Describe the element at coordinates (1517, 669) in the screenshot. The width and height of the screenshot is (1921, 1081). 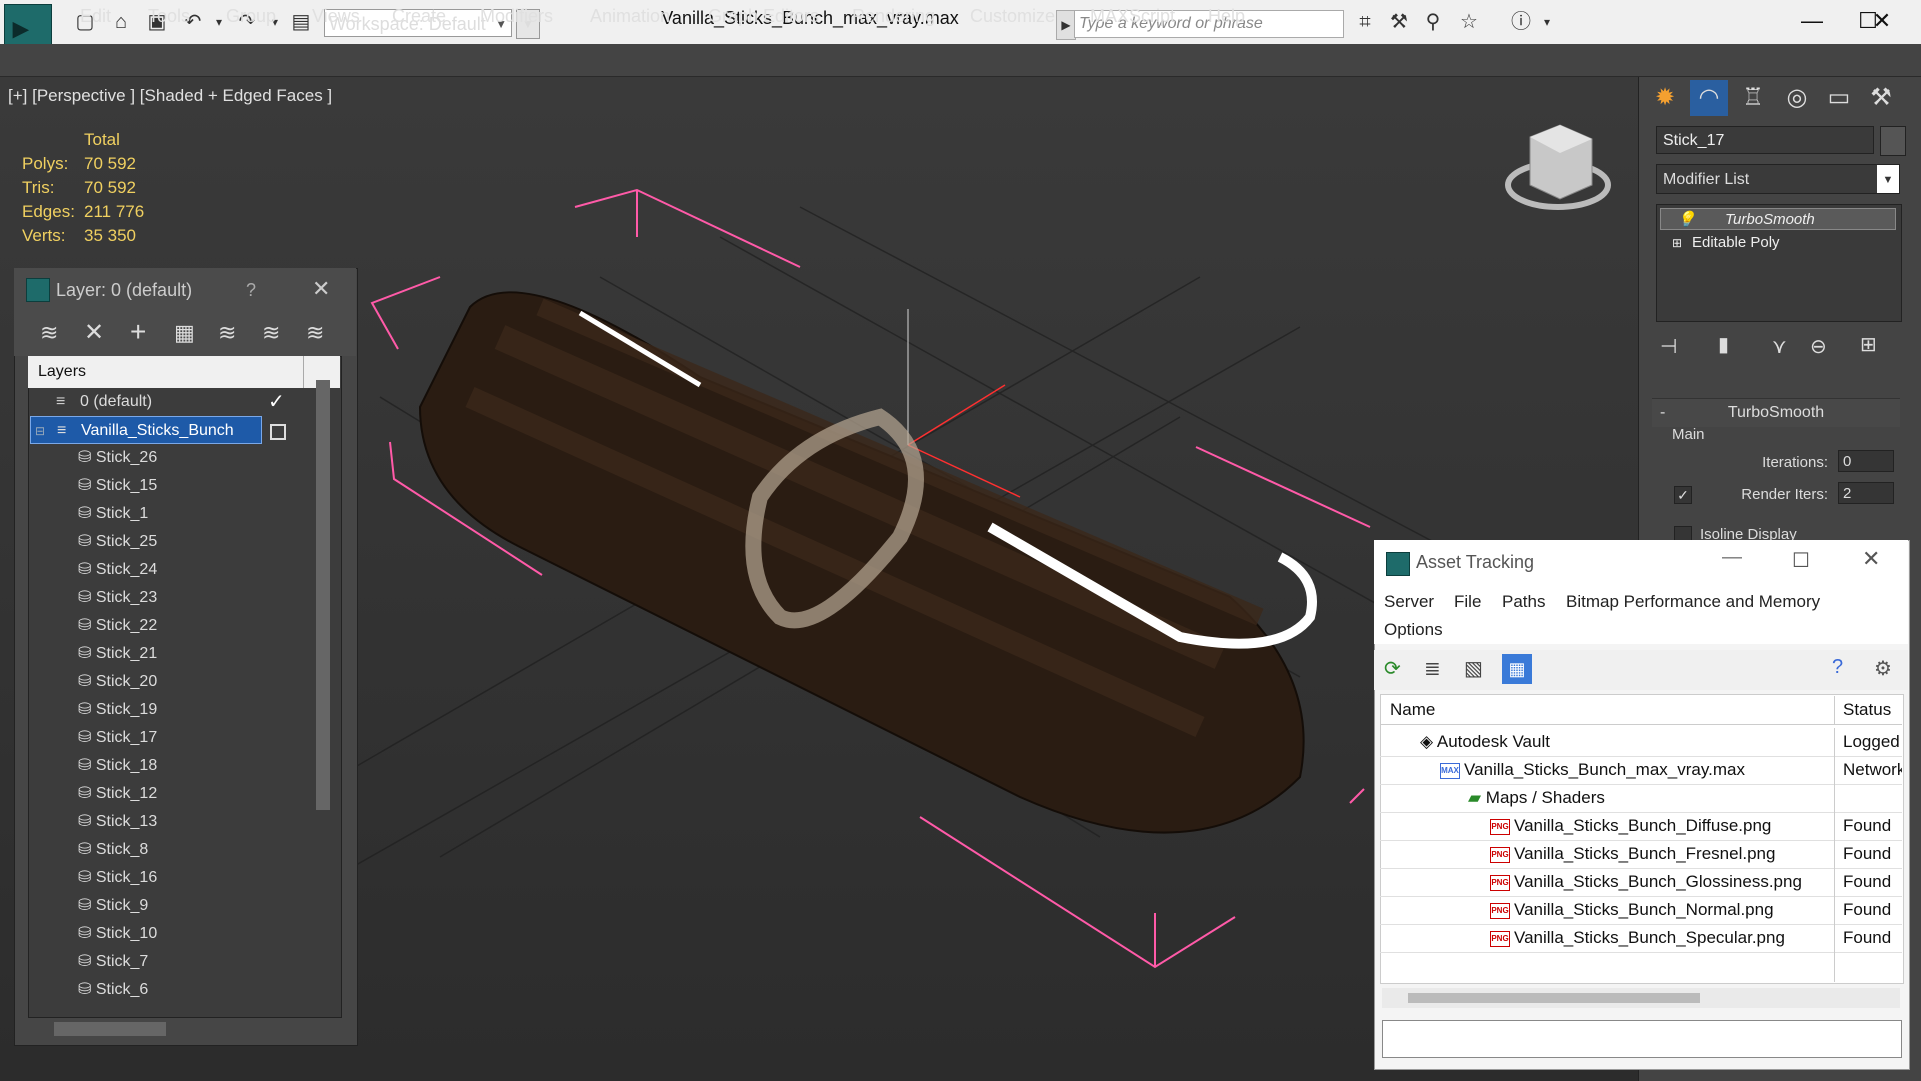
I see `table-view-icon: ▦` at that location.